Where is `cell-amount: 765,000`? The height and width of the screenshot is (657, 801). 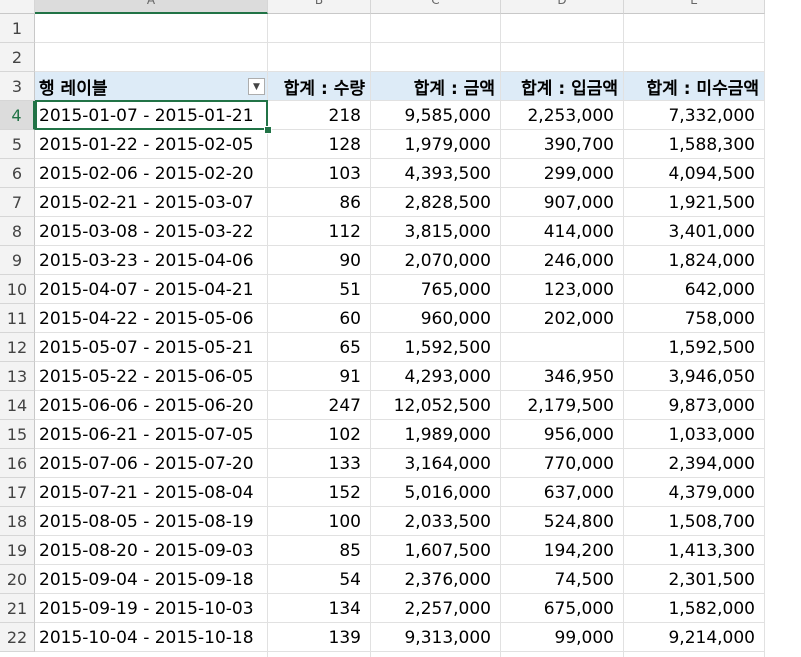
cell-amount: 765,000 is located at coordinates (436, 289).